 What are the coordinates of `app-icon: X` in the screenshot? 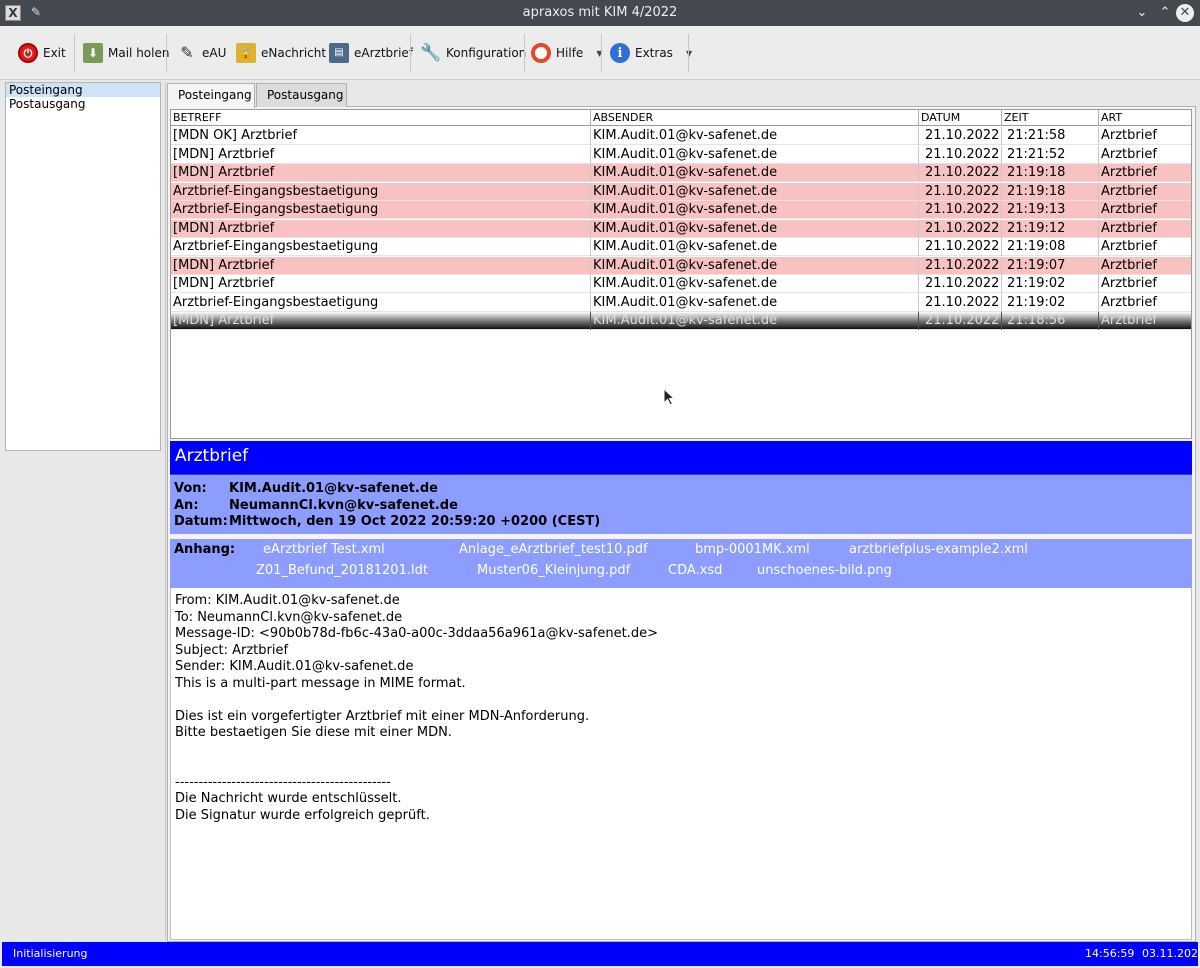 It's located at (13, 13).